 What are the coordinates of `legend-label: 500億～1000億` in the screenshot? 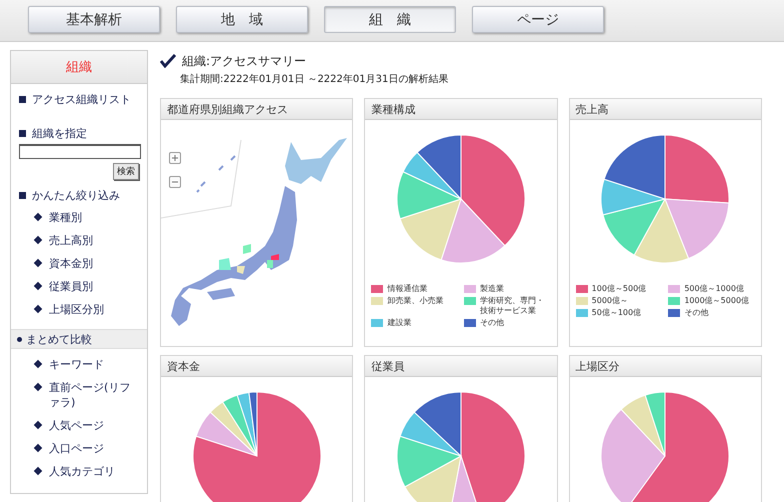 It's located at (714, 289).